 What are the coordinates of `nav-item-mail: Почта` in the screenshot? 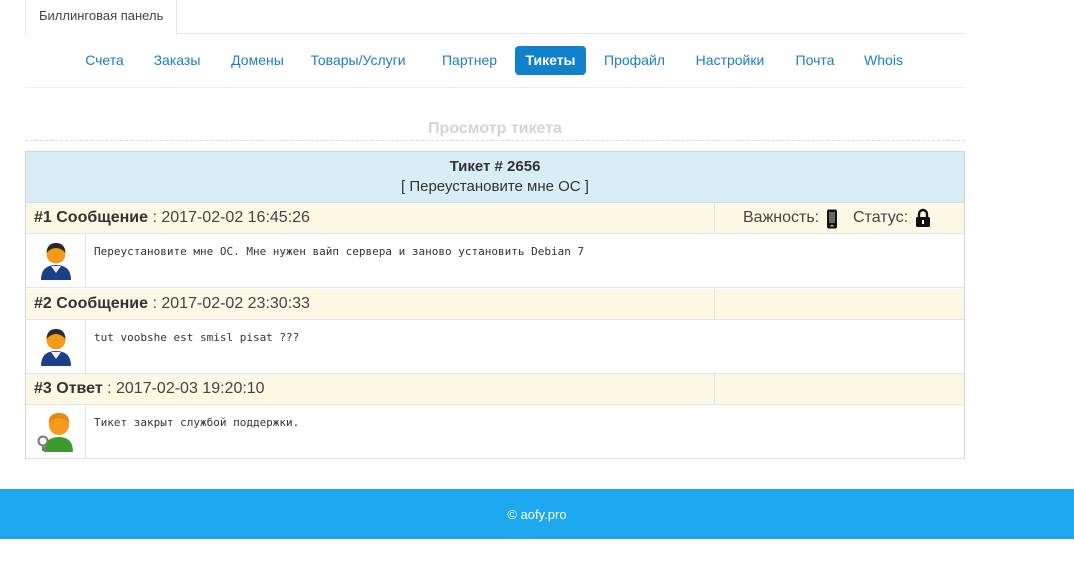 It's located at (815, 60).